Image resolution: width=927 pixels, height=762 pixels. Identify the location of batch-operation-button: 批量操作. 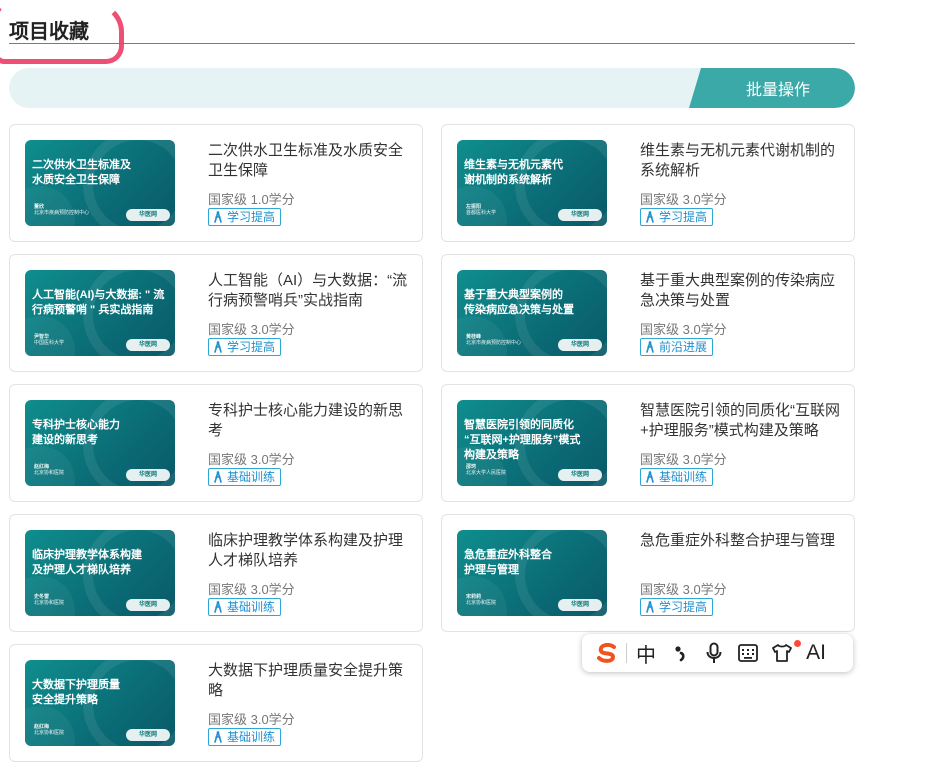
(772, 88).